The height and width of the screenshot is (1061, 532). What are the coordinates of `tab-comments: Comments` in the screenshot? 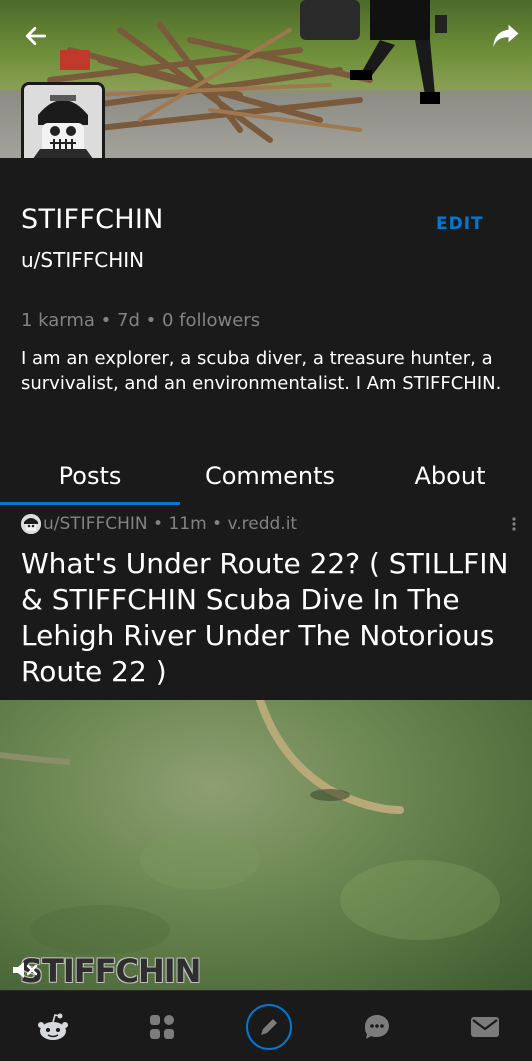 It's located at (270, 482).